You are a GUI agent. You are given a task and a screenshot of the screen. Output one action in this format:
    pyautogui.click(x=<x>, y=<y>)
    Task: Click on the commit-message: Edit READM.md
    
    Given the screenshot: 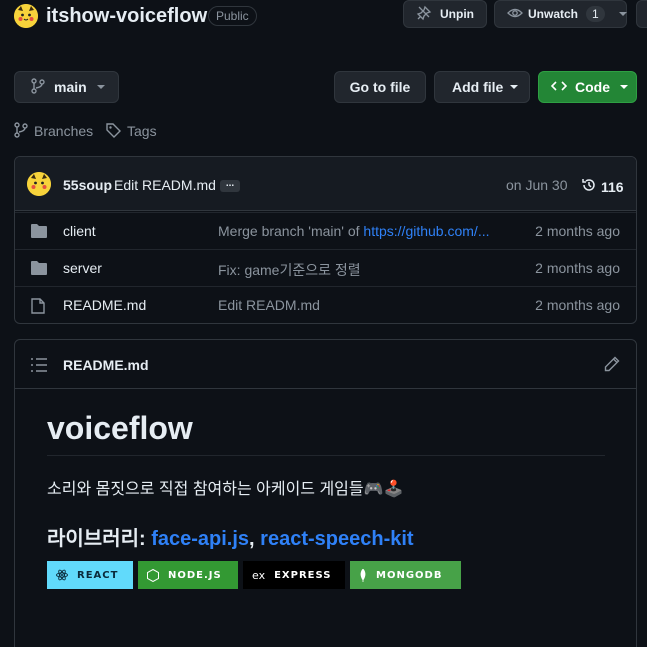 What is the action you would take?
    pyautogui.click(x=165, y=185)
    